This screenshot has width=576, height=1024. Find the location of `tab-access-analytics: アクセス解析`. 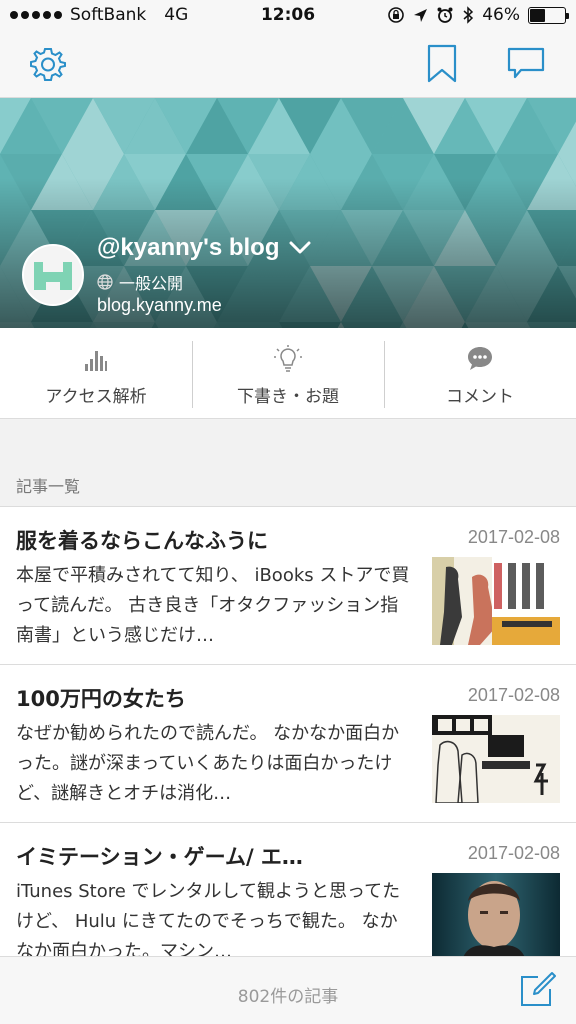

tab-access-analytics: アクセス解析 is located at coordinates (96, 373).